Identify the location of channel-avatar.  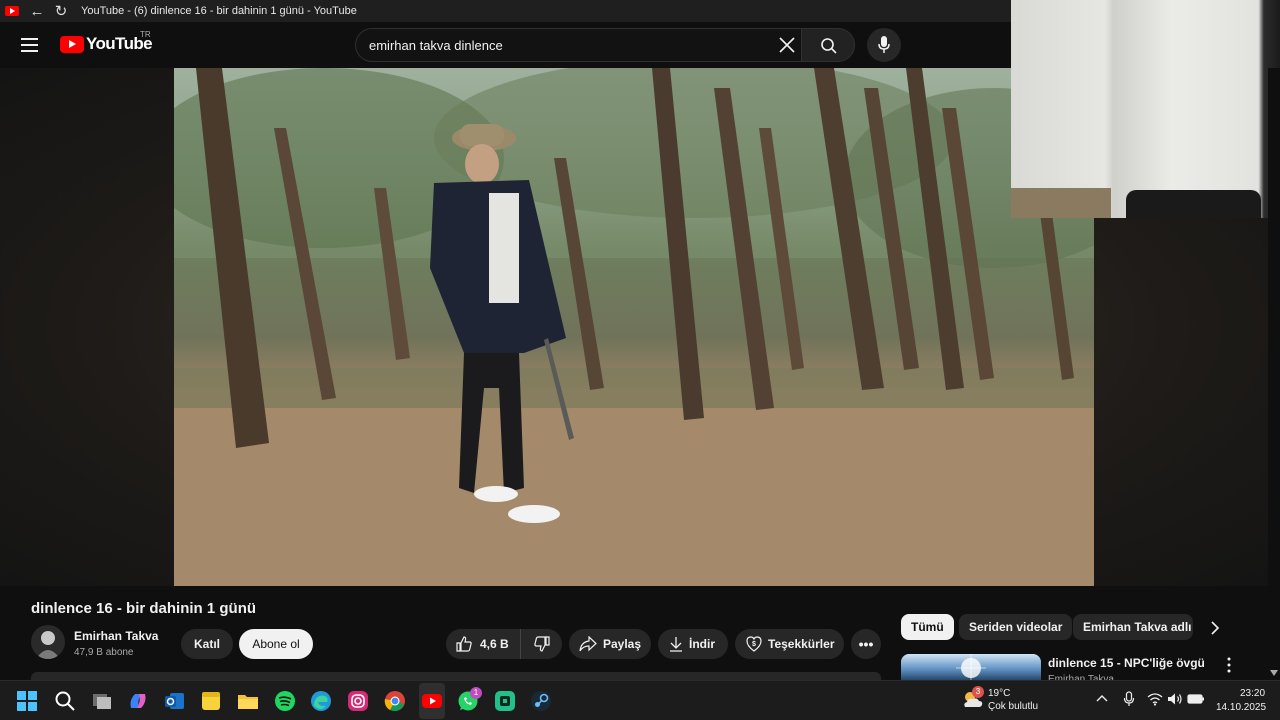
(48, 642).